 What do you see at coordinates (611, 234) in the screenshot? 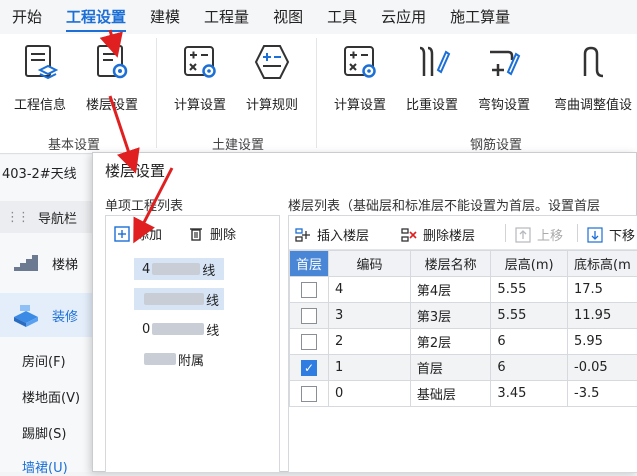
I see `move-down-button: 下移` at bounding box center [611, 234].